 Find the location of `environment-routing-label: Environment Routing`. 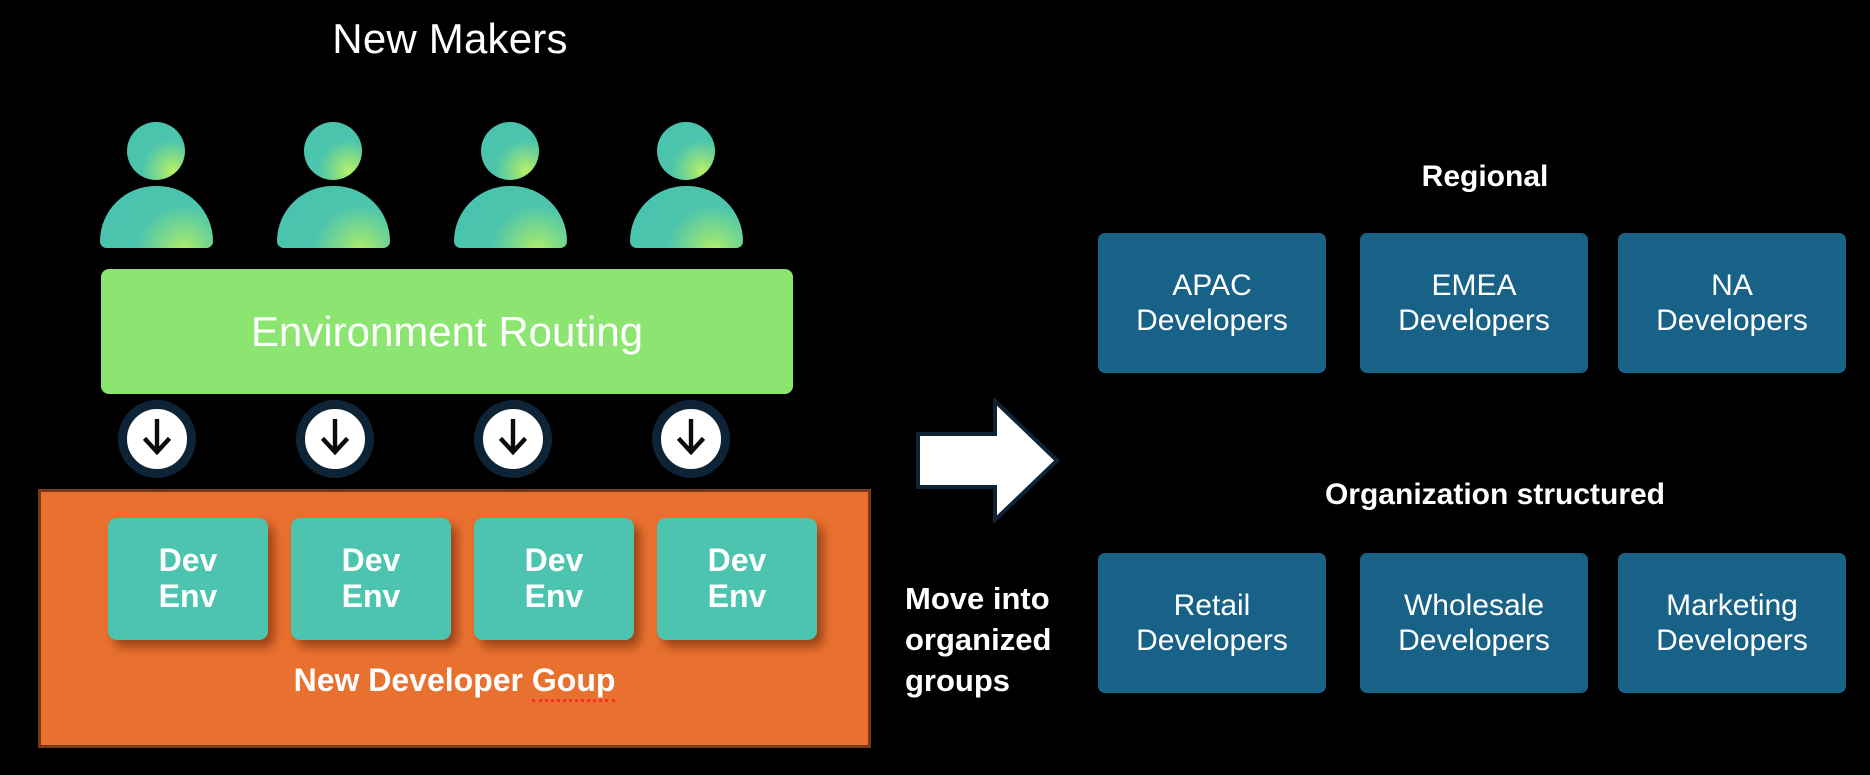

environment-routing-label: Environment Routing is located at coordinates (447, 331).